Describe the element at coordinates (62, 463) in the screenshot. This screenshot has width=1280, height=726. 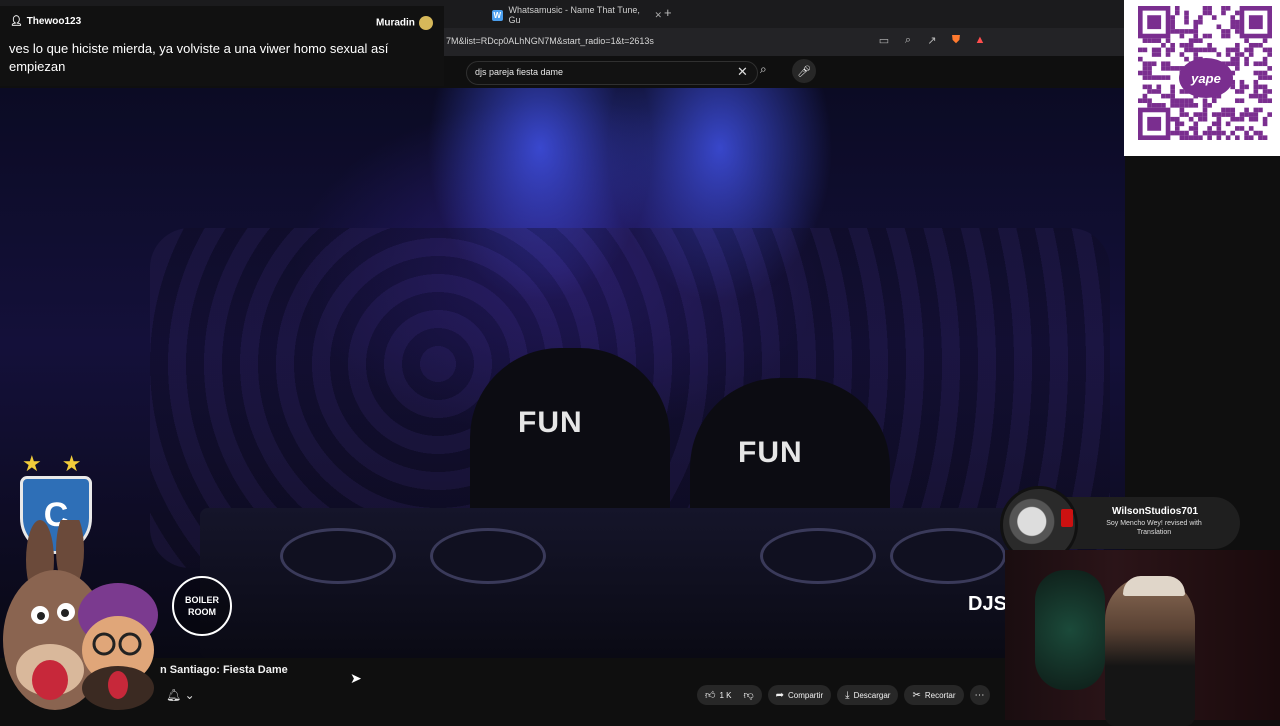
I see `team-stars-icon: ★★` at that location.